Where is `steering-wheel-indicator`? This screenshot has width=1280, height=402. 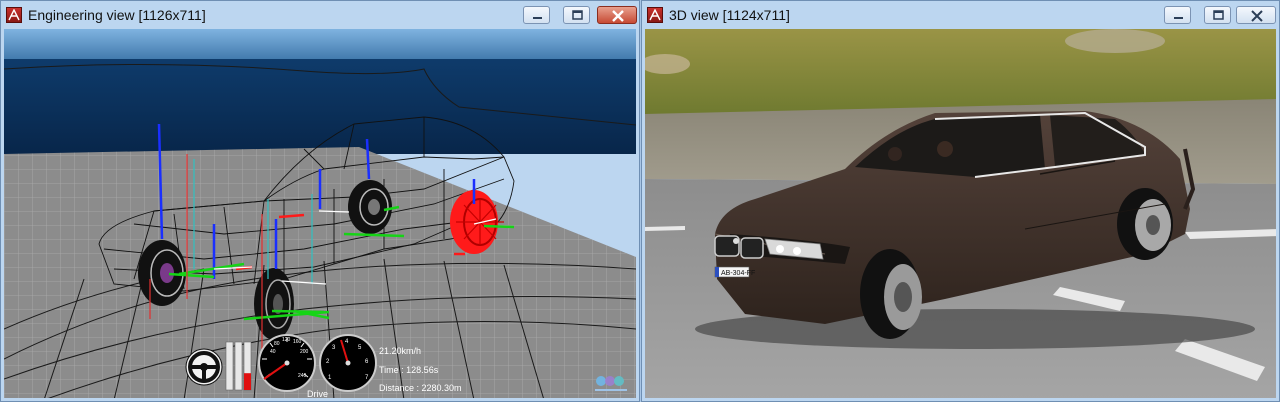
steering-wheel-indicator is located at coordinates (204, 367).